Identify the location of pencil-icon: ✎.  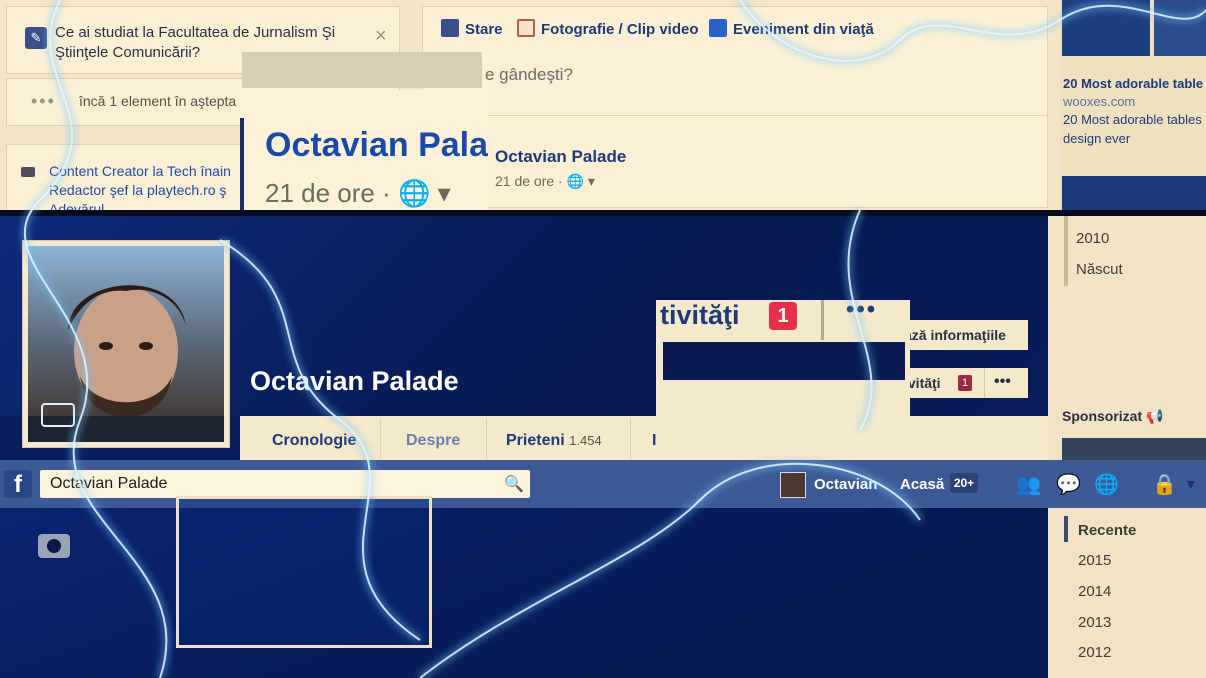
(36, 38).